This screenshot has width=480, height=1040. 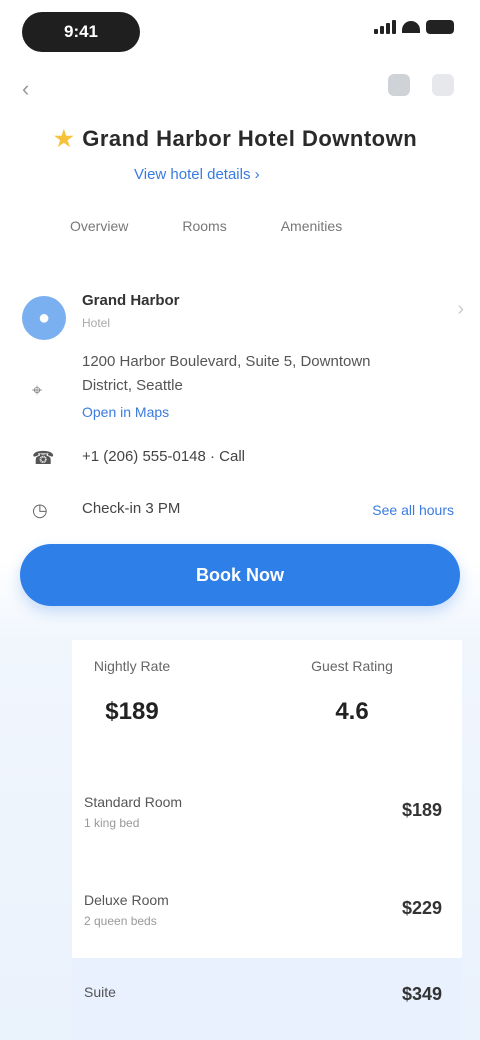 What do you see at coordinates (352, 692) in the screenshot?
I see `stat-guest-rating: Guest Rating 4.6` at bounding box center [352, 692].